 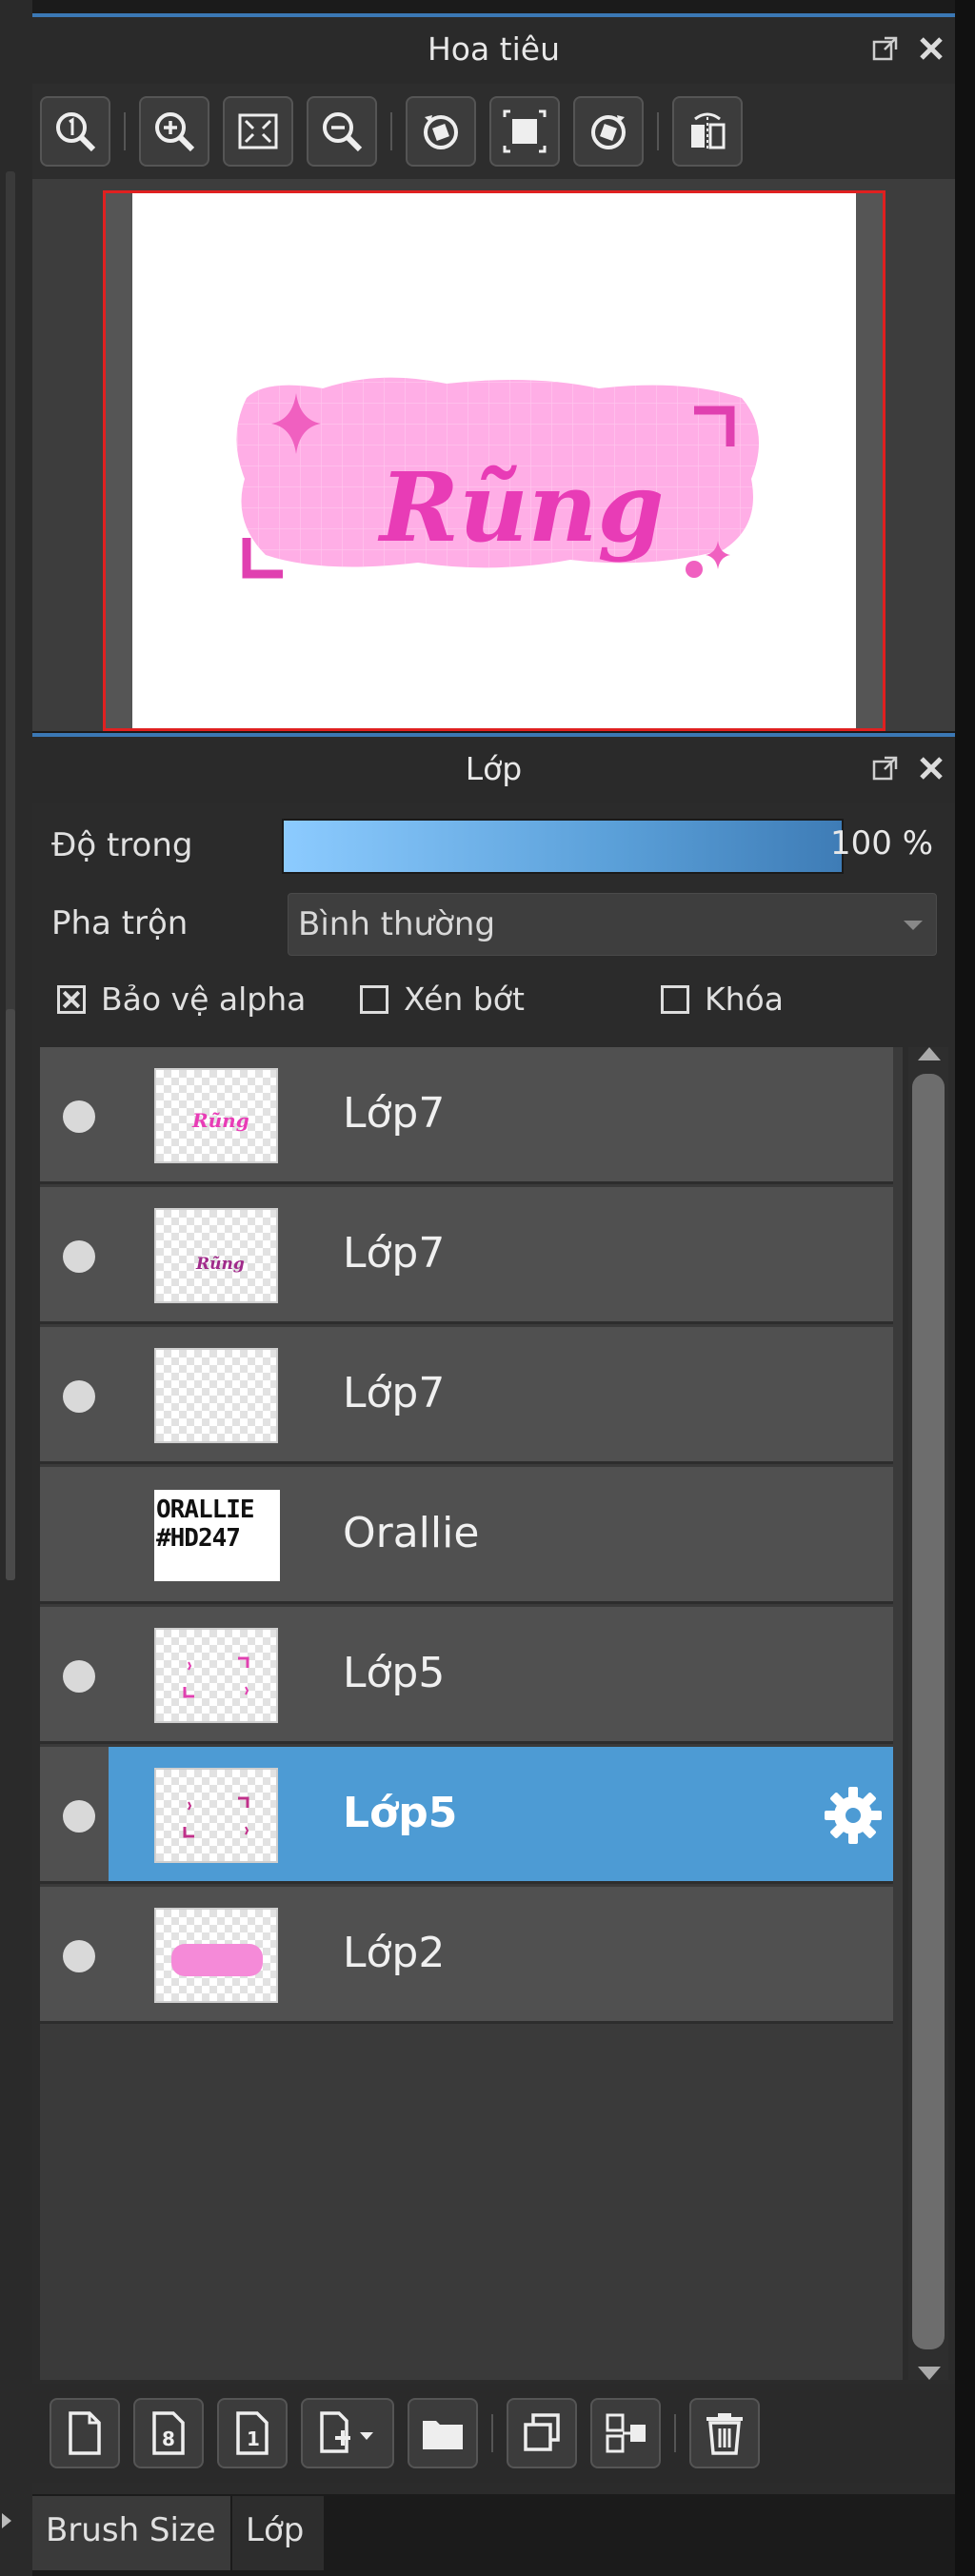 What do you see at coordinates (466, 1675) in the screenshot?
I see `layer-row: Lớp5` at bounding box center [466, 1675].